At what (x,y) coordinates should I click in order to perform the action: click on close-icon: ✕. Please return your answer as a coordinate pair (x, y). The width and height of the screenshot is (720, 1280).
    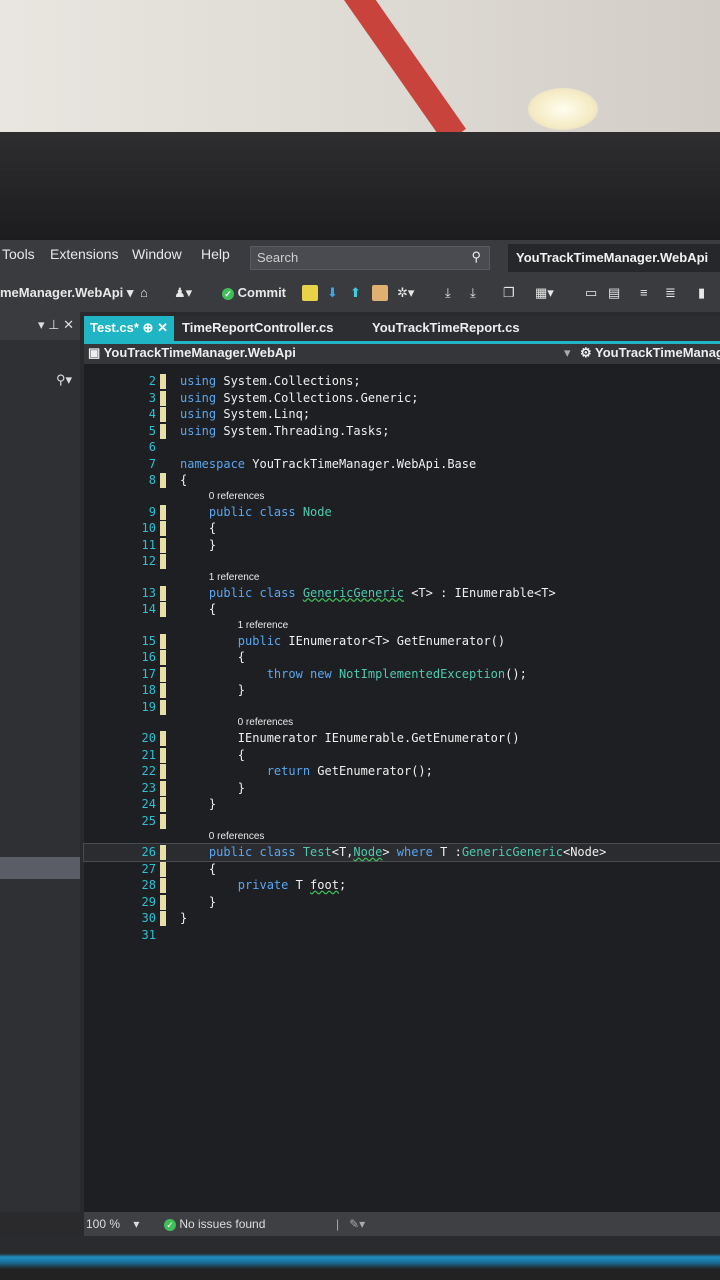
    Looking at the image, I should click on (162, 327).